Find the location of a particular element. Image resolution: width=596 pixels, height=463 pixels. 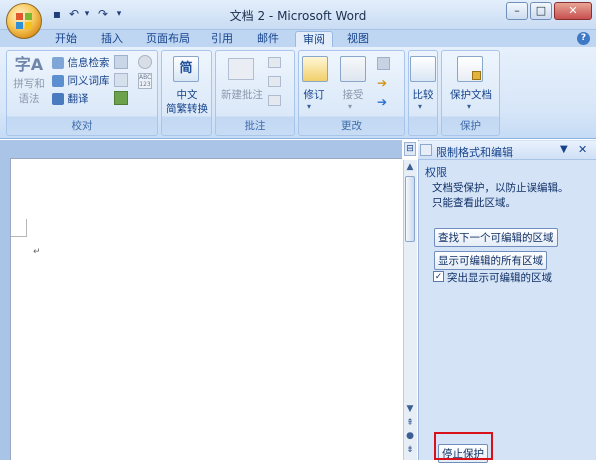

tab-home: 开始 is located at coordinates (66, 39).